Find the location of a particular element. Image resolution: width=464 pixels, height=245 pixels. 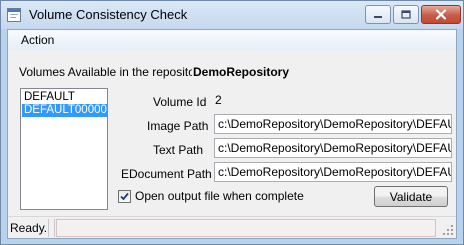

maximize-button is located at coordinates (406, 14).